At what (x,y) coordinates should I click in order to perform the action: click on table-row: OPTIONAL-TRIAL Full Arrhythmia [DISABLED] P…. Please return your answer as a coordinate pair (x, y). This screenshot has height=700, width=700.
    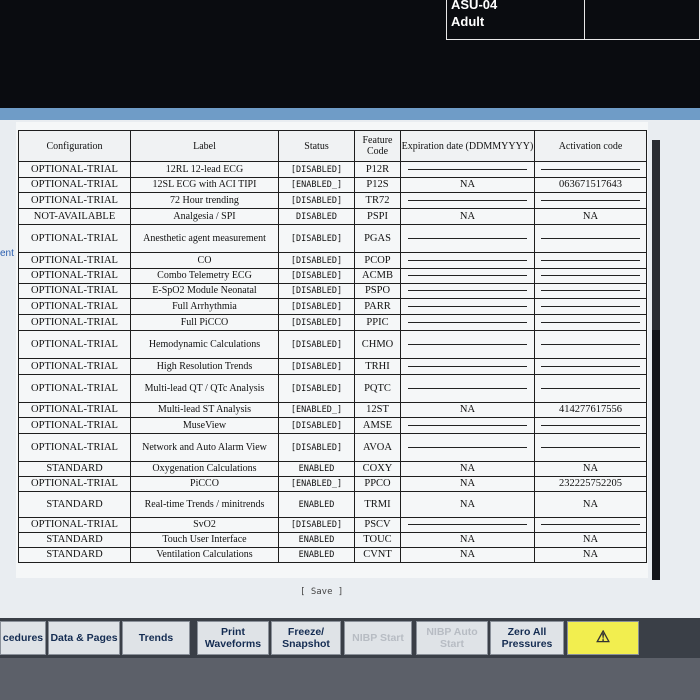
    Looking at the image, I should click on (332, 306).